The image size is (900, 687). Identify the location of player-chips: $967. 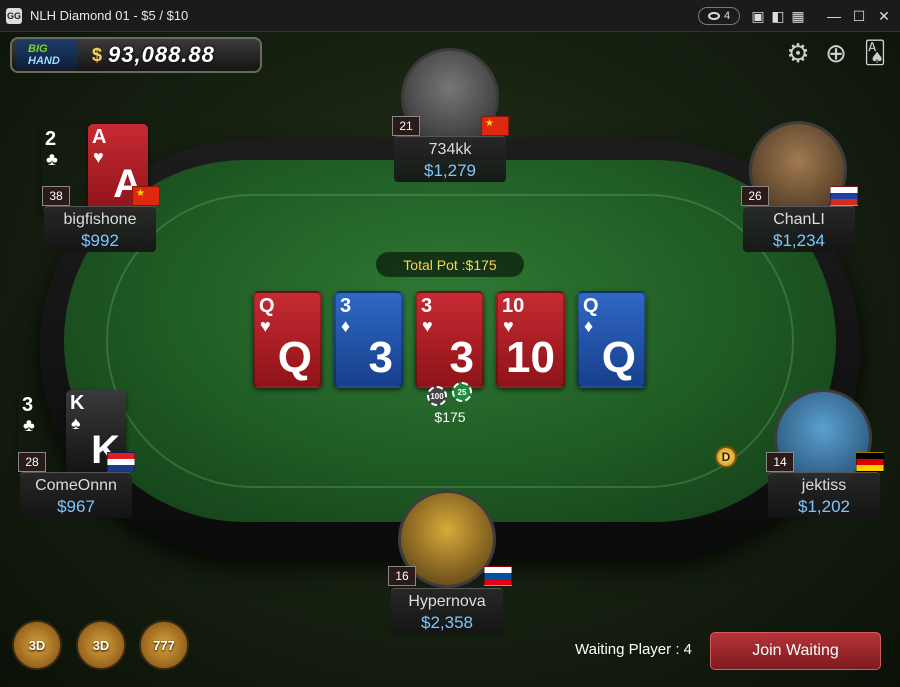
(76, 506).